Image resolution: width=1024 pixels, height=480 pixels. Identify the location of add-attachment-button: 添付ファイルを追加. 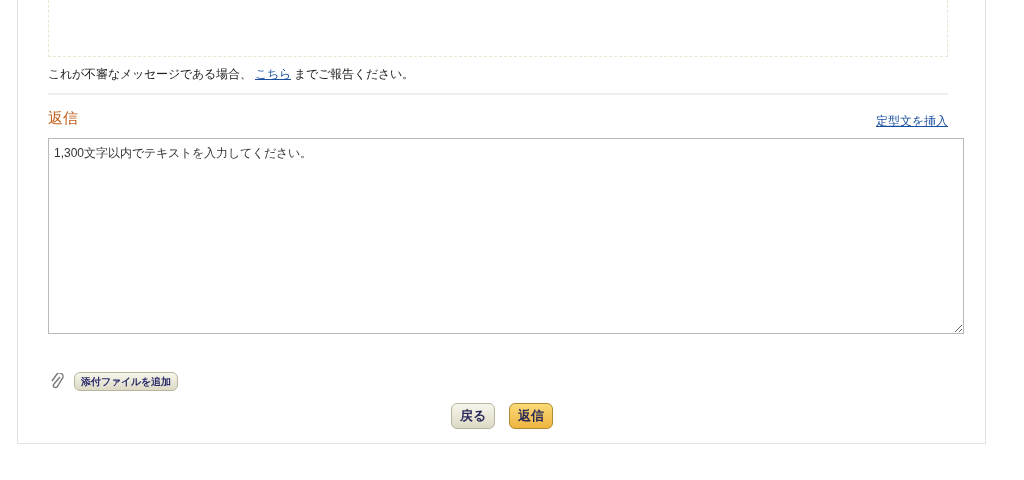
(126, 381).